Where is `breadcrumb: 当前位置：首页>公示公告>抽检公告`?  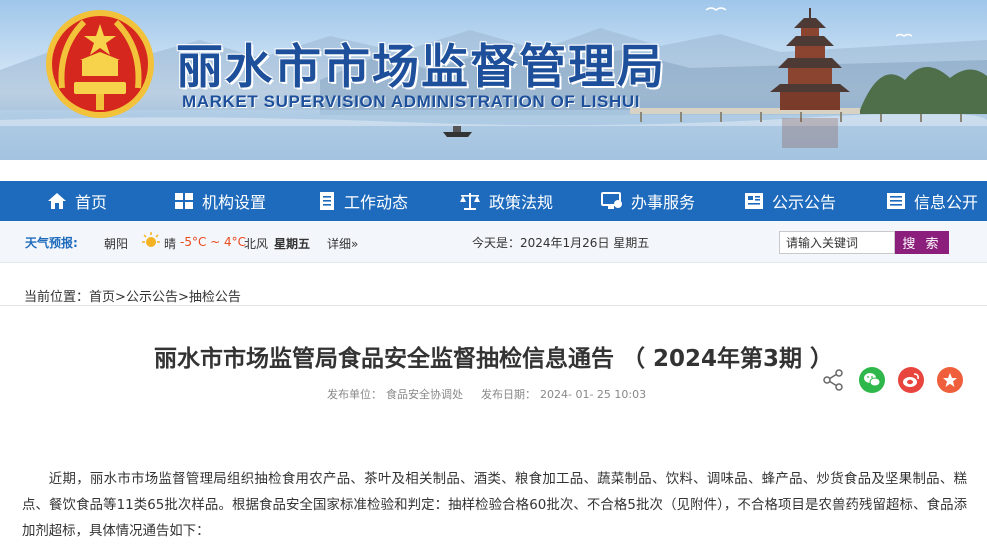
breadcrumb: 当前位置：首页>公示公告>抽检公告 is located at coordinates (132, 295).